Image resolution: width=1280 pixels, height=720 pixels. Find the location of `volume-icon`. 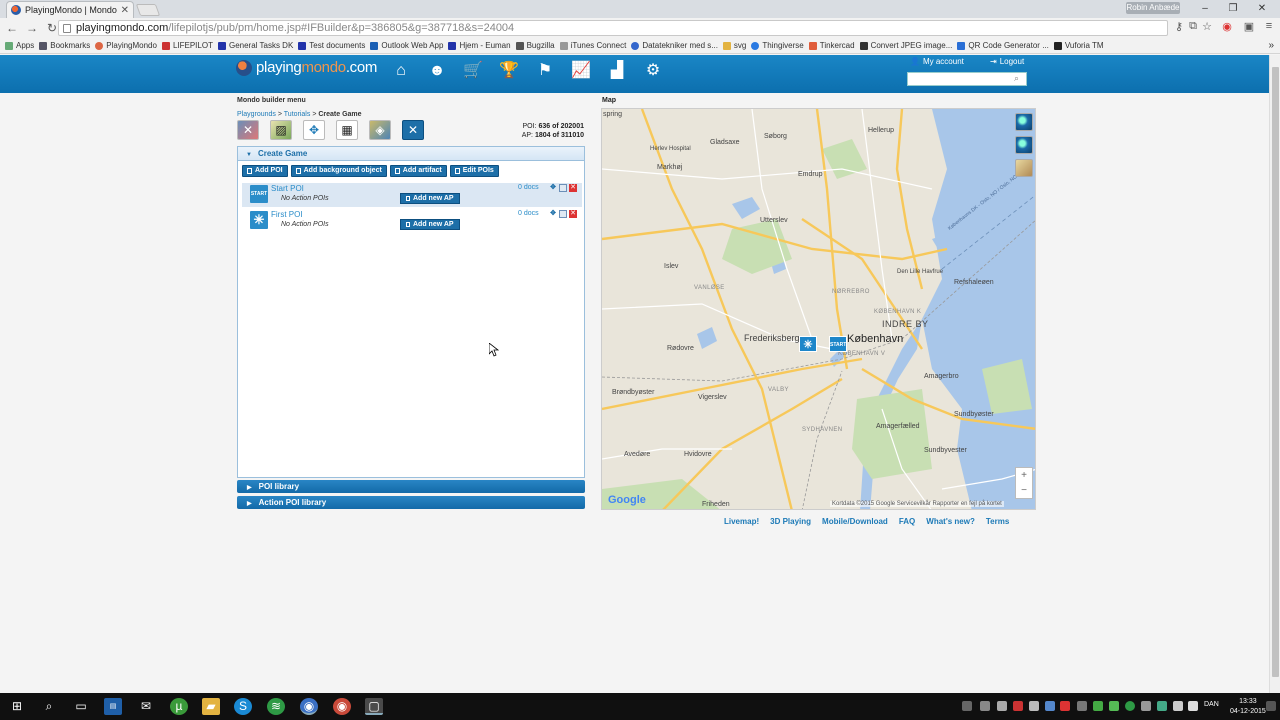

volume-icon is located at coordinates (1193, 706).